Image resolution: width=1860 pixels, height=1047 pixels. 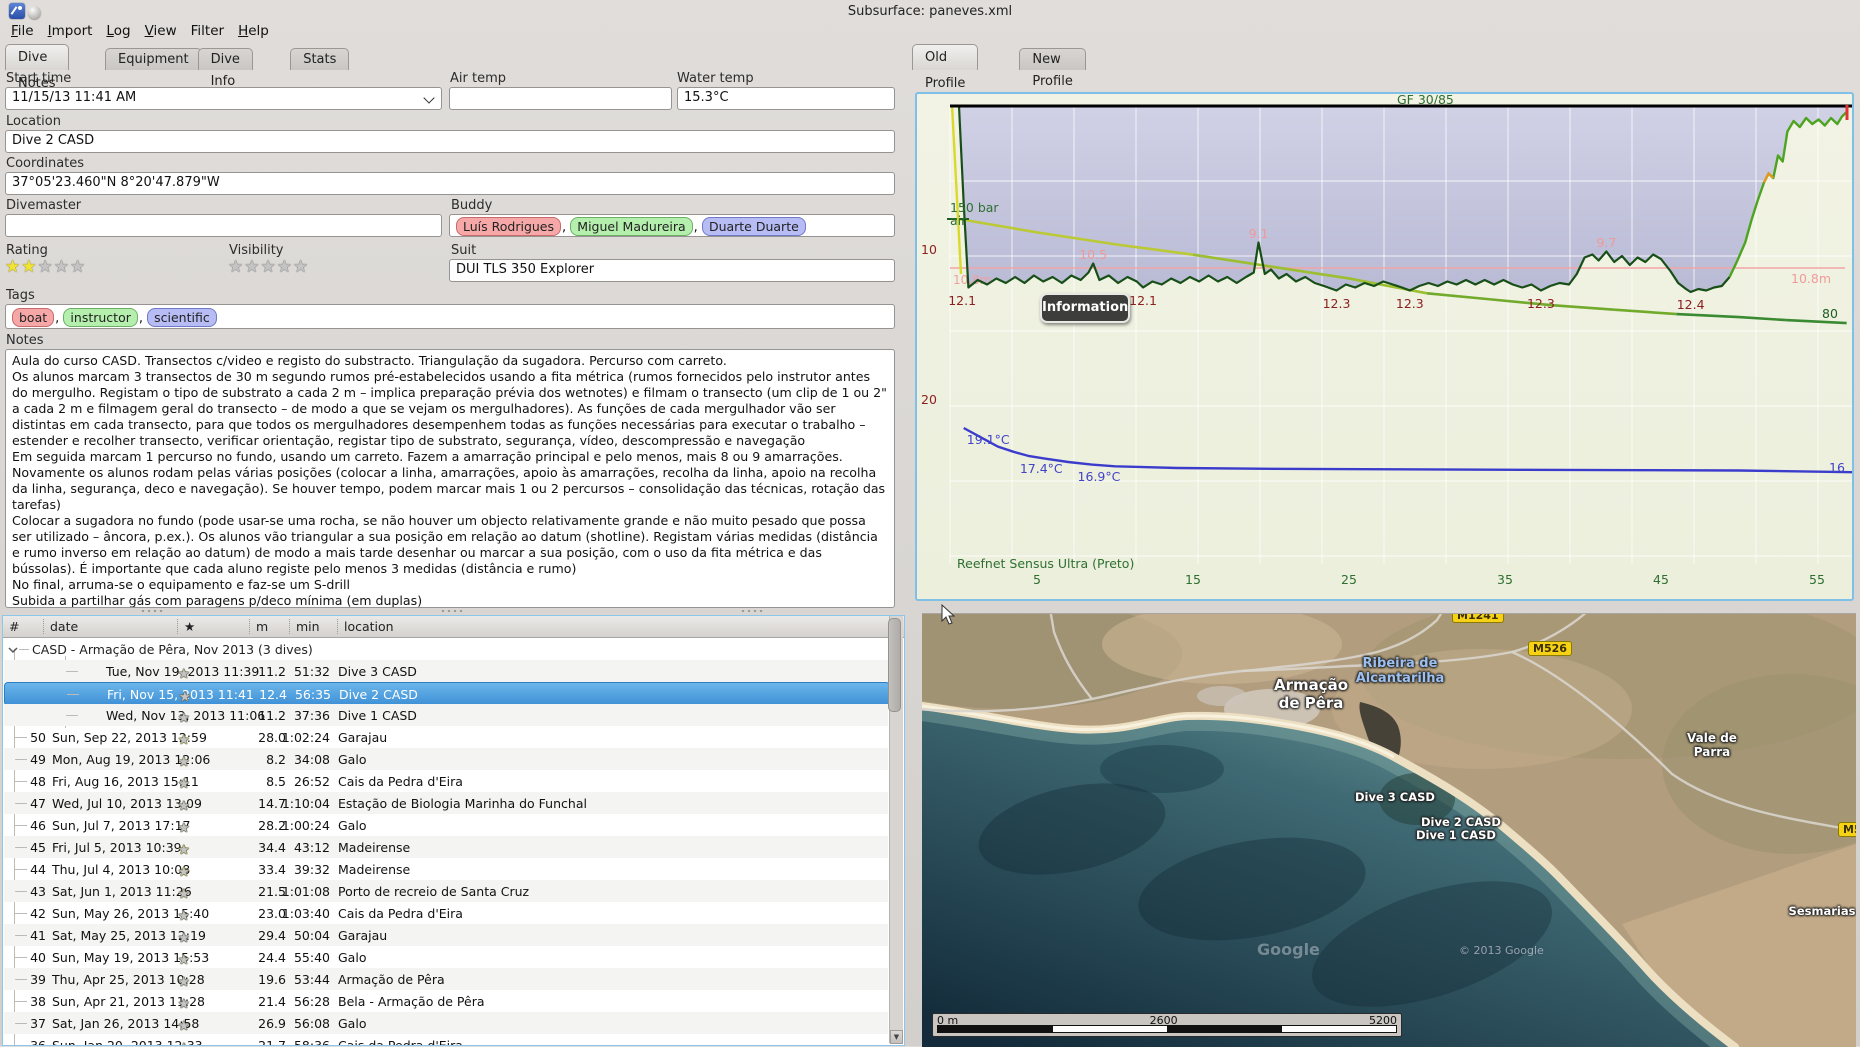 I want to click on depth-annotation: 12.4, so click(x=1690, y=304).